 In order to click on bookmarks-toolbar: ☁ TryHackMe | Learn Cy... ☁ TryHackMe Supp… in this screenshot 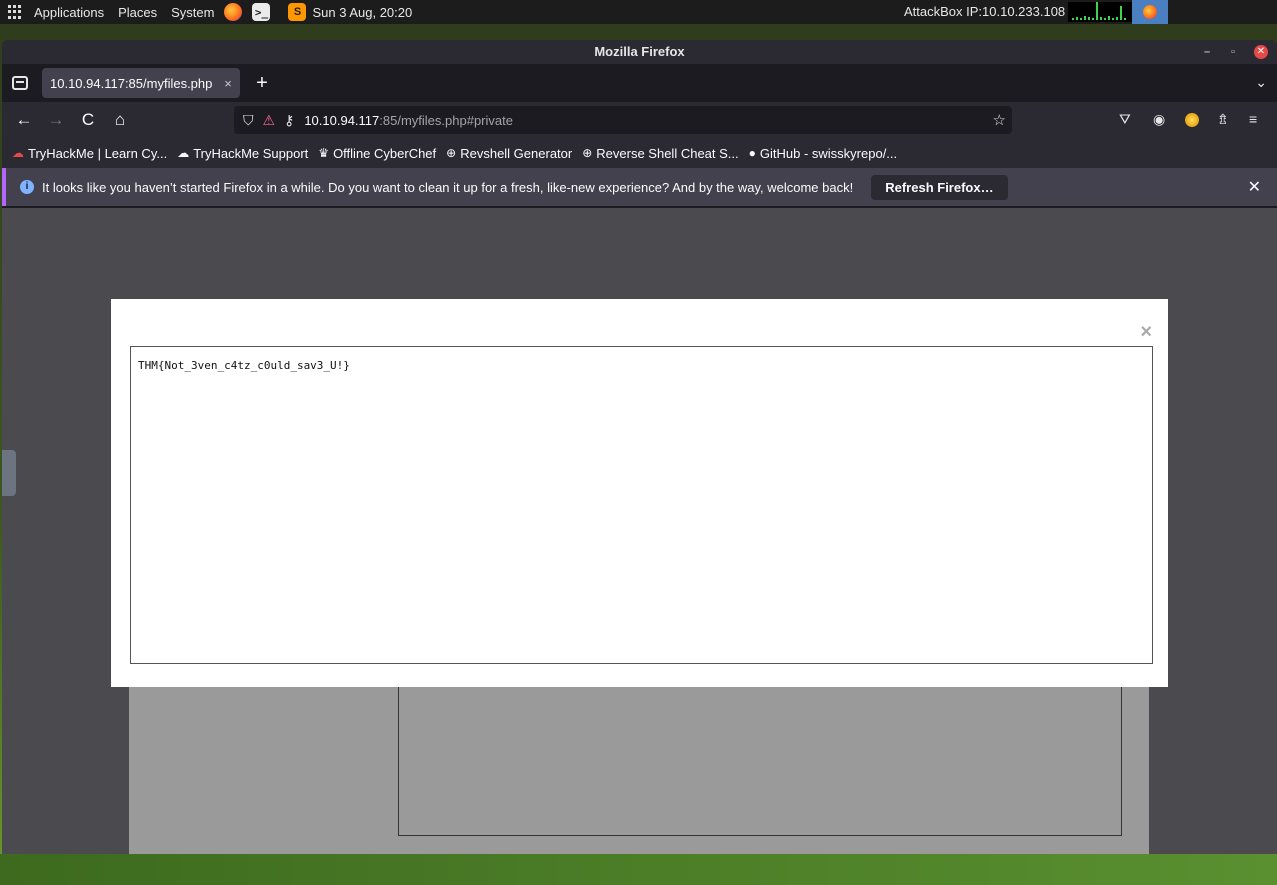, I will do `click(639, 153)`.